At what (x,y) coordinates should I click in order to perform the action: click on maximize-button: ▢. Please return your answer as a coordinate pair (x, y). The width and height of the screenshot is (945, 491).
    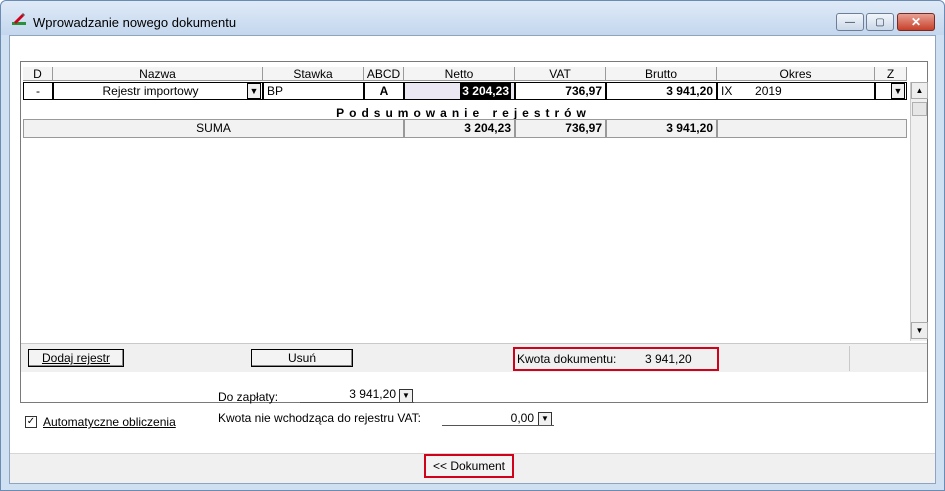
    Looking at the image, I should click on (880, 22).